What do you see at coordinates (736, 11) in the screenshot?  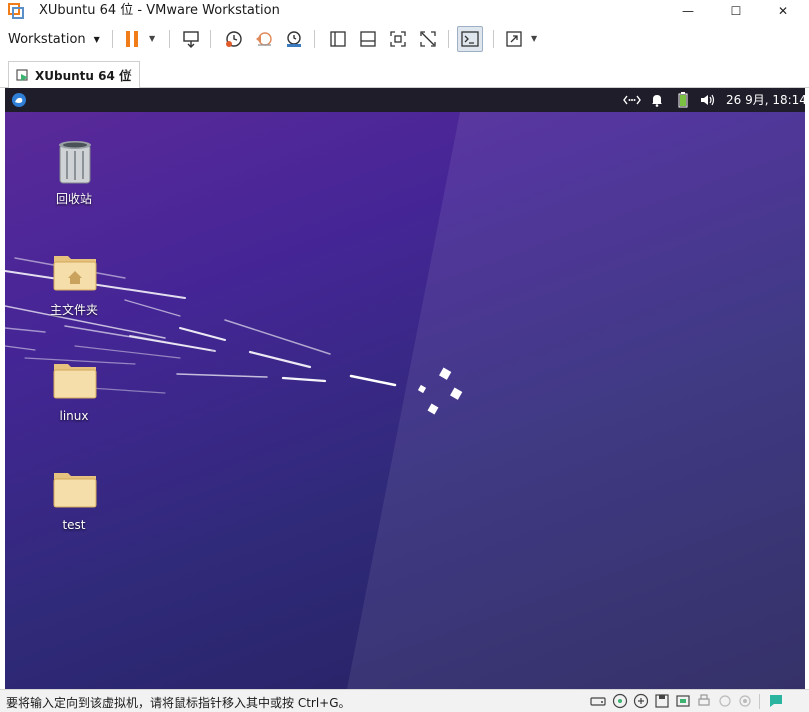 I see `maximize-button: ☐` at bounding box center [736, 11].